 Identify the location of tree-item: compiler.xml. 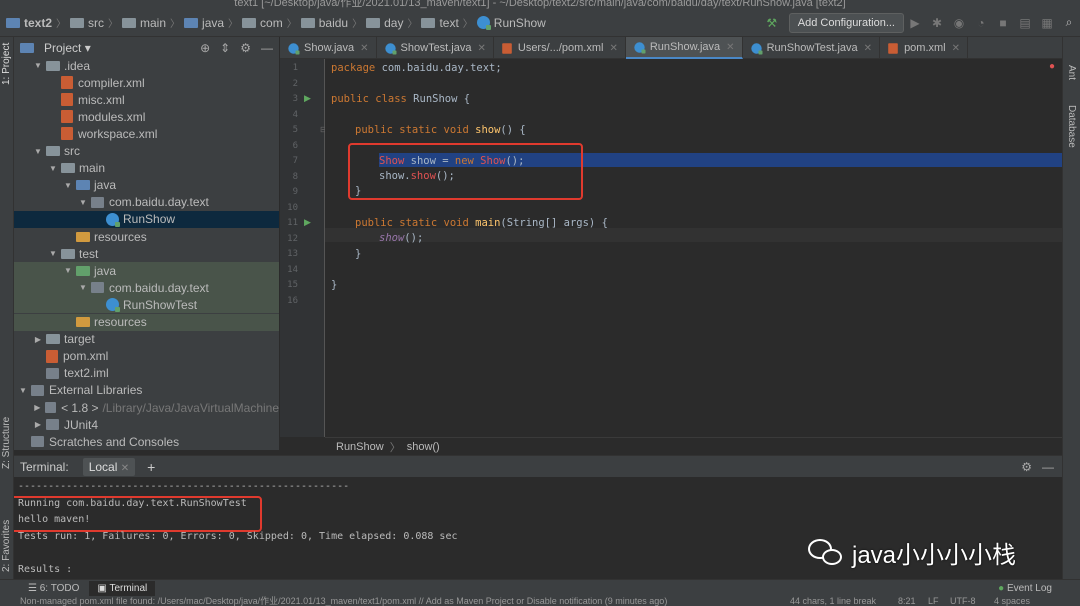
(146, 82).